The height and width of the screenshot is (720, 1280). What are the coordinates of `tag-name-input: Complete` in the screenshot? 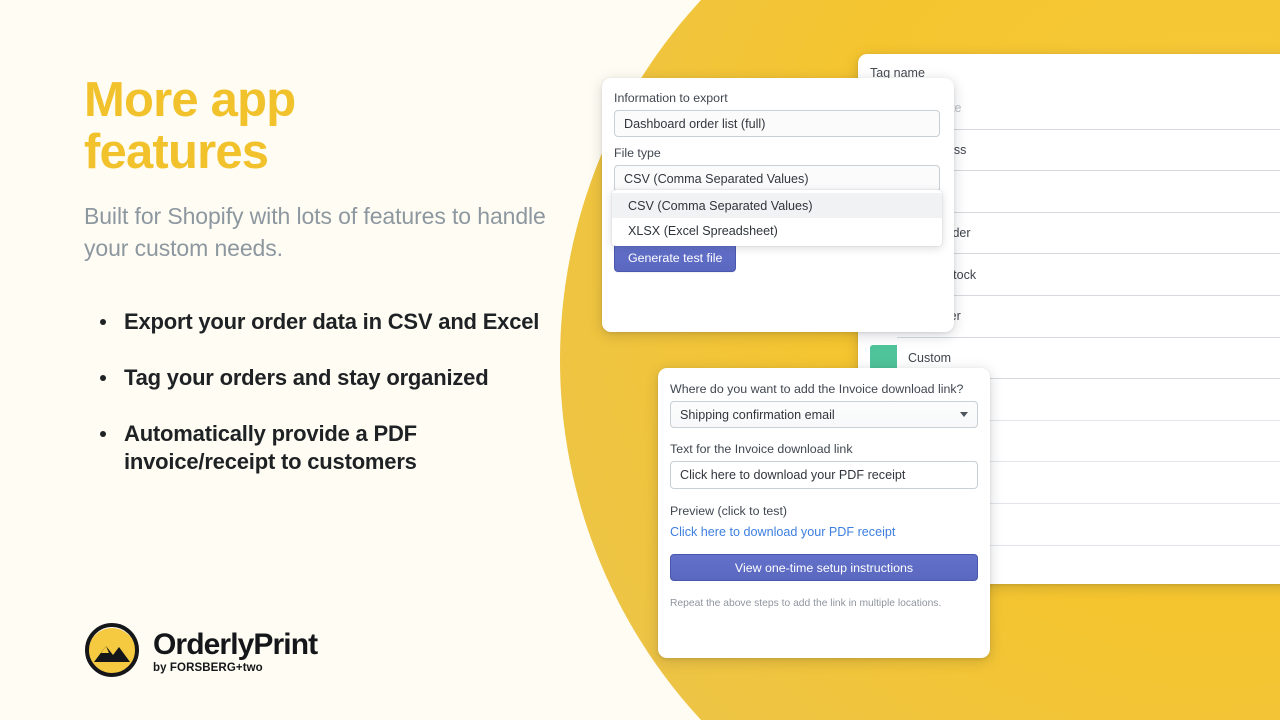 It's located at (1088, 109).